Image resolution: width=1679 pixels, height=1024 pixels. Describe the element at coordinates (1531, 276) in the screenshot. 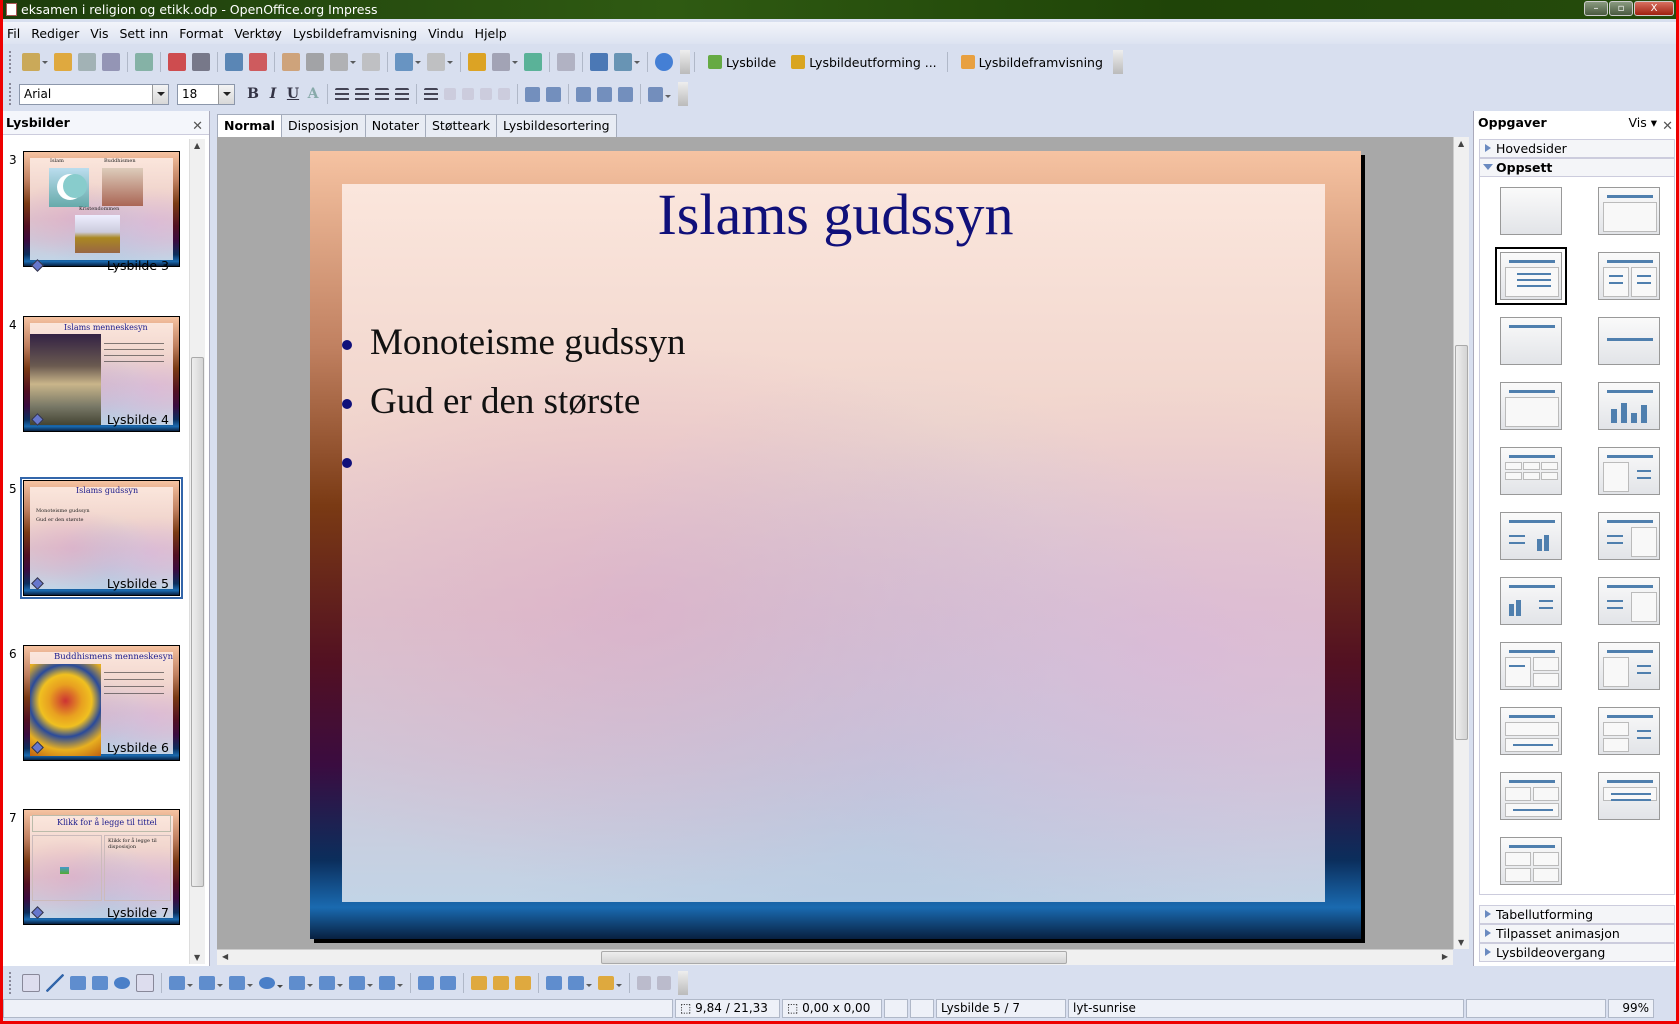

I see `layout-title-content` at that location.